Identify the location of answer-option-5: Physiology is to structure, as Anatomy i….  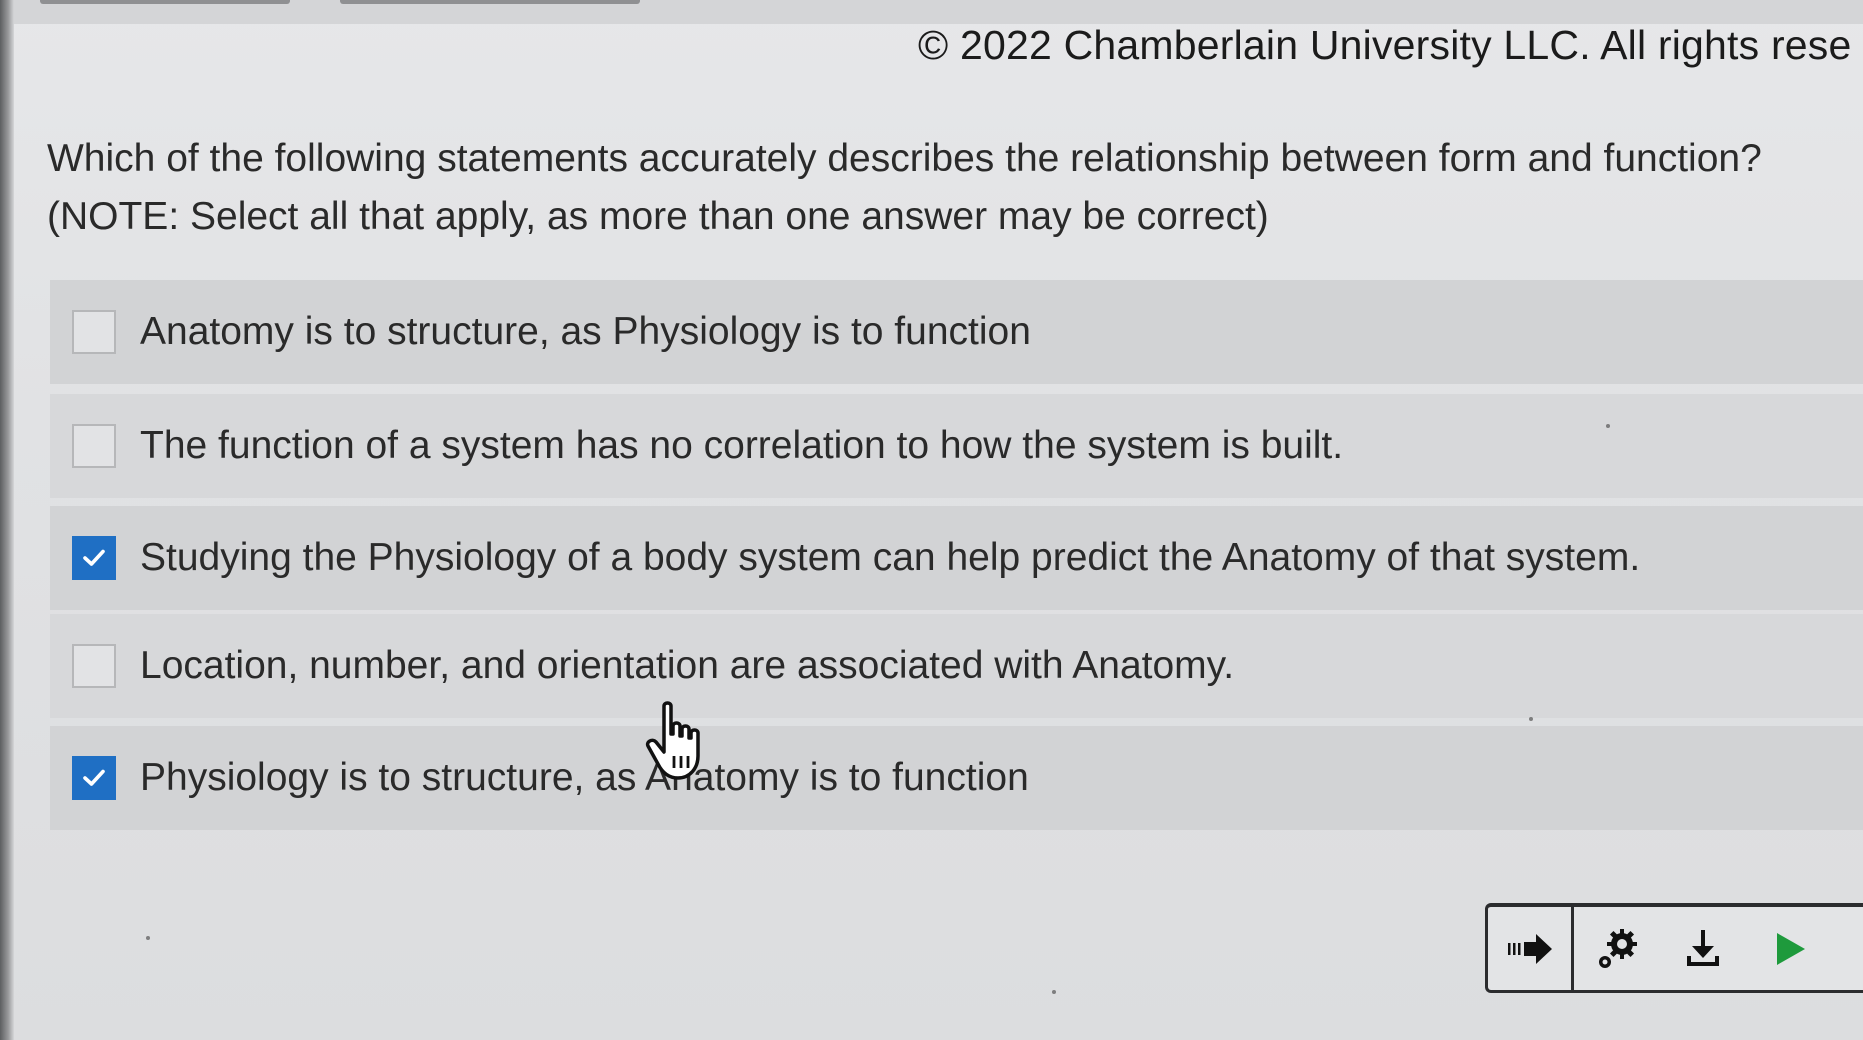
(956, 778).